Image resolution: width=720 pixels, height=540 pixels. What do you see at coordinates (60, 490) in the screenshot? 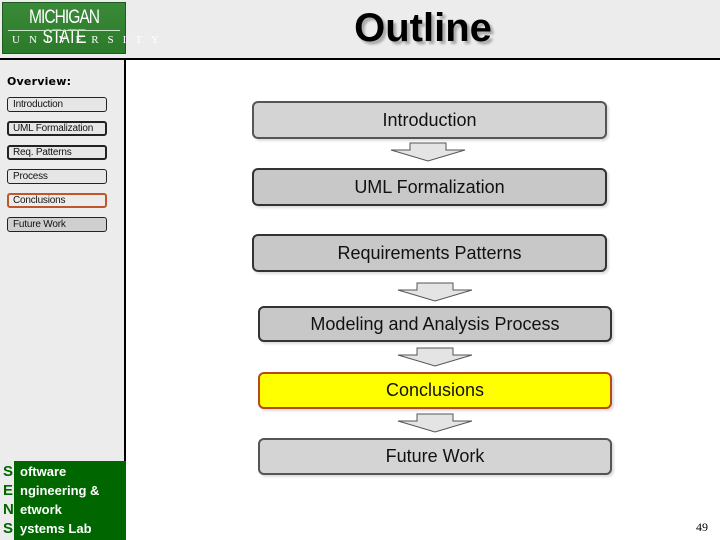
I see `lab-word: ngineering &` at bounding box center [60, 490].